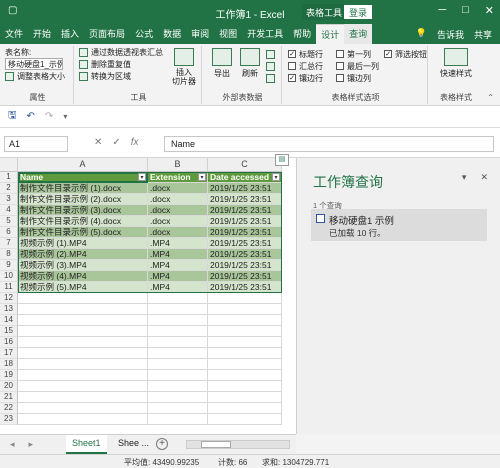 The width and height of the screenshot is (500, 468). I want to click on column-header: A, so click(83, 165).